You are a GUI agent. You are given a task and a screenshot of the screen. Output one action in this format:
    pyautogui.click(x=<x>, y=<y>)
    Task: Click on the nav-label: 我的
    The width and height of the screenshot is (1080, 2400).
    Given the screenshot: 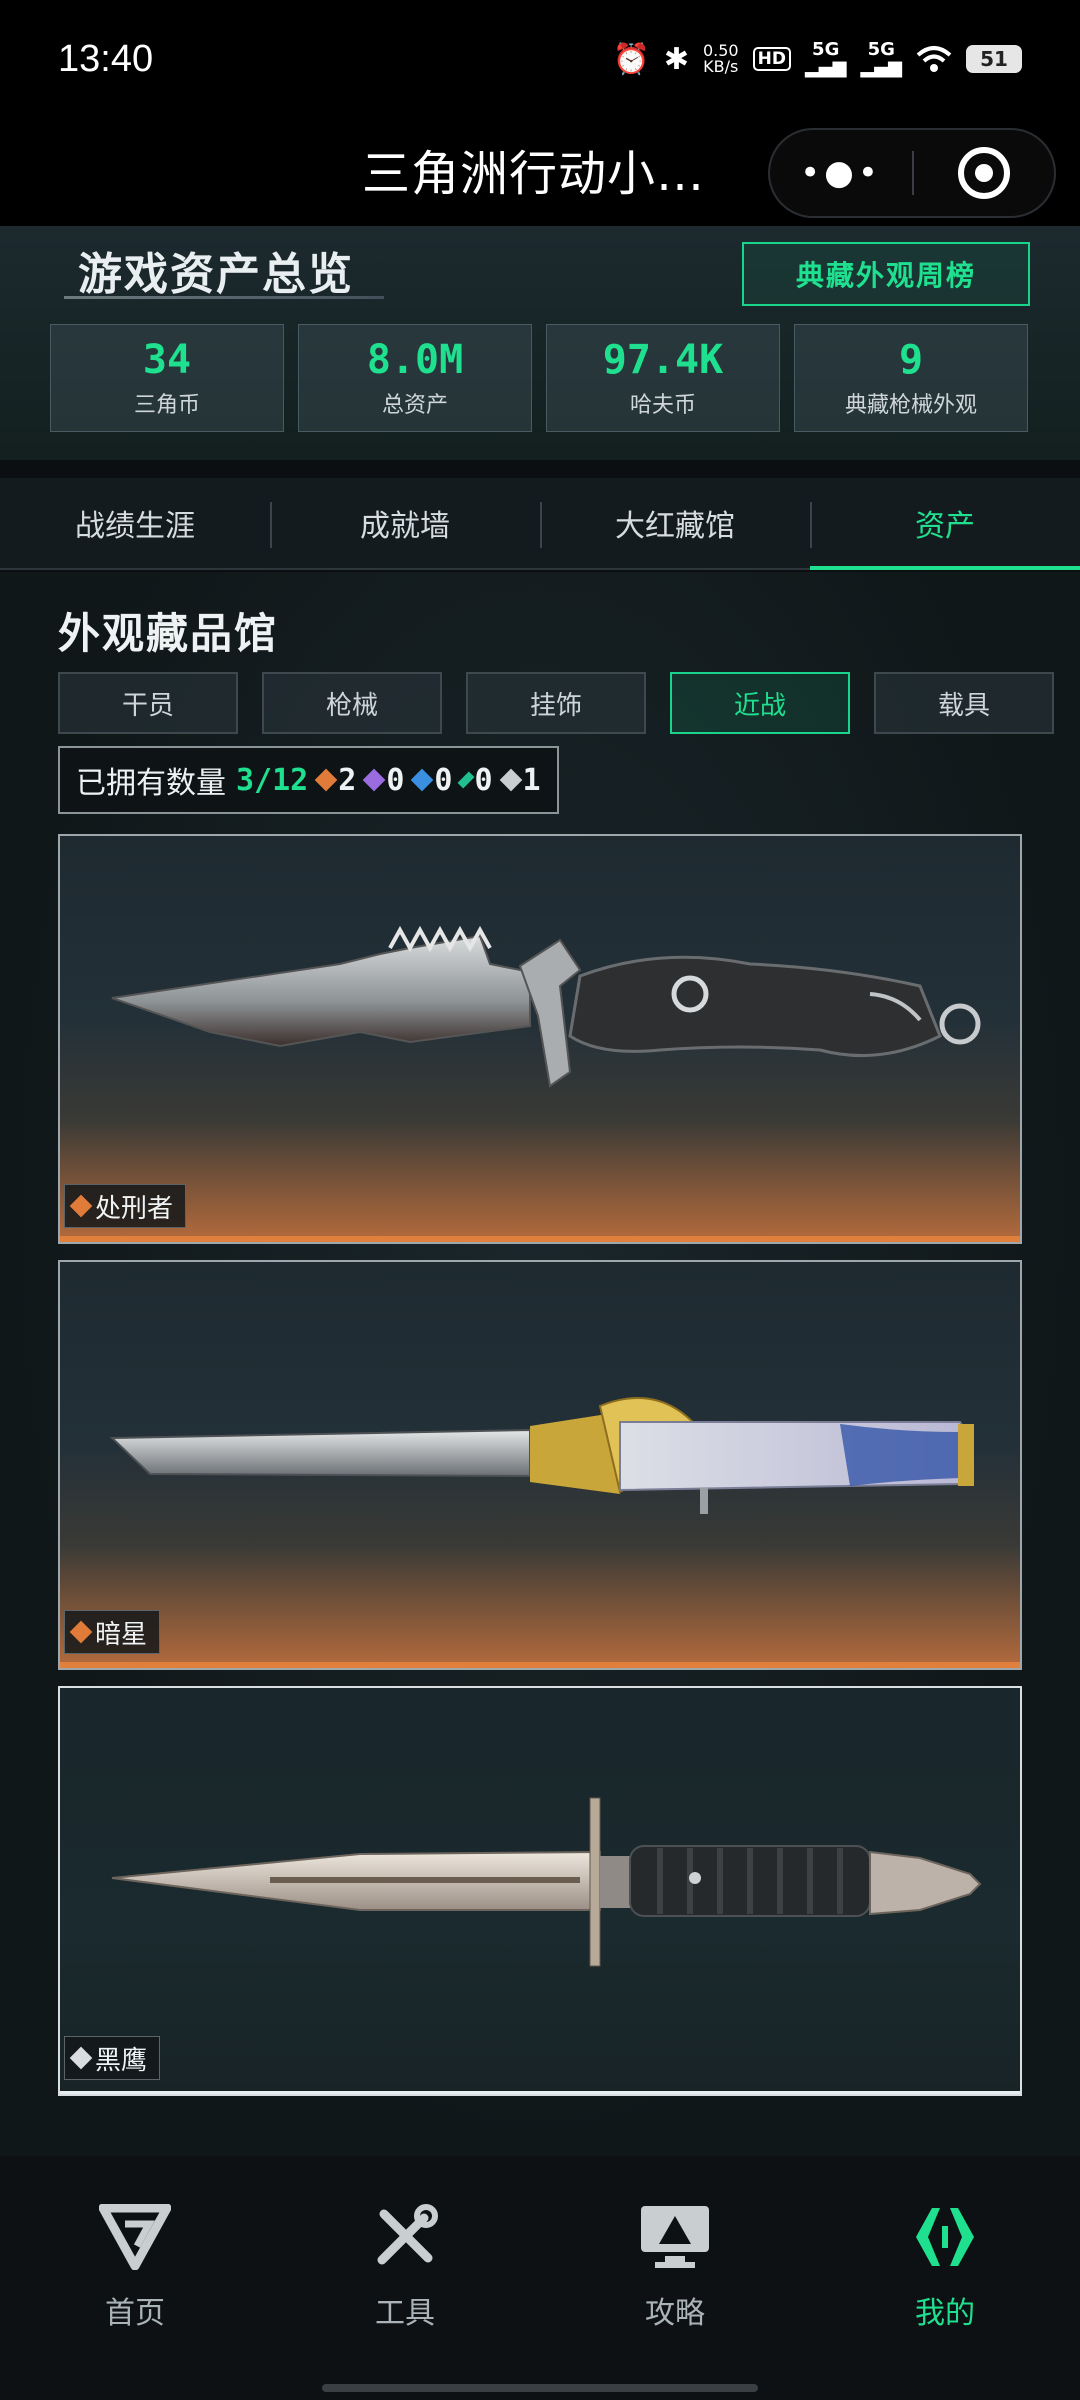 What is the action you would take?
    pyautogui.click(x=945, y=2313)
    